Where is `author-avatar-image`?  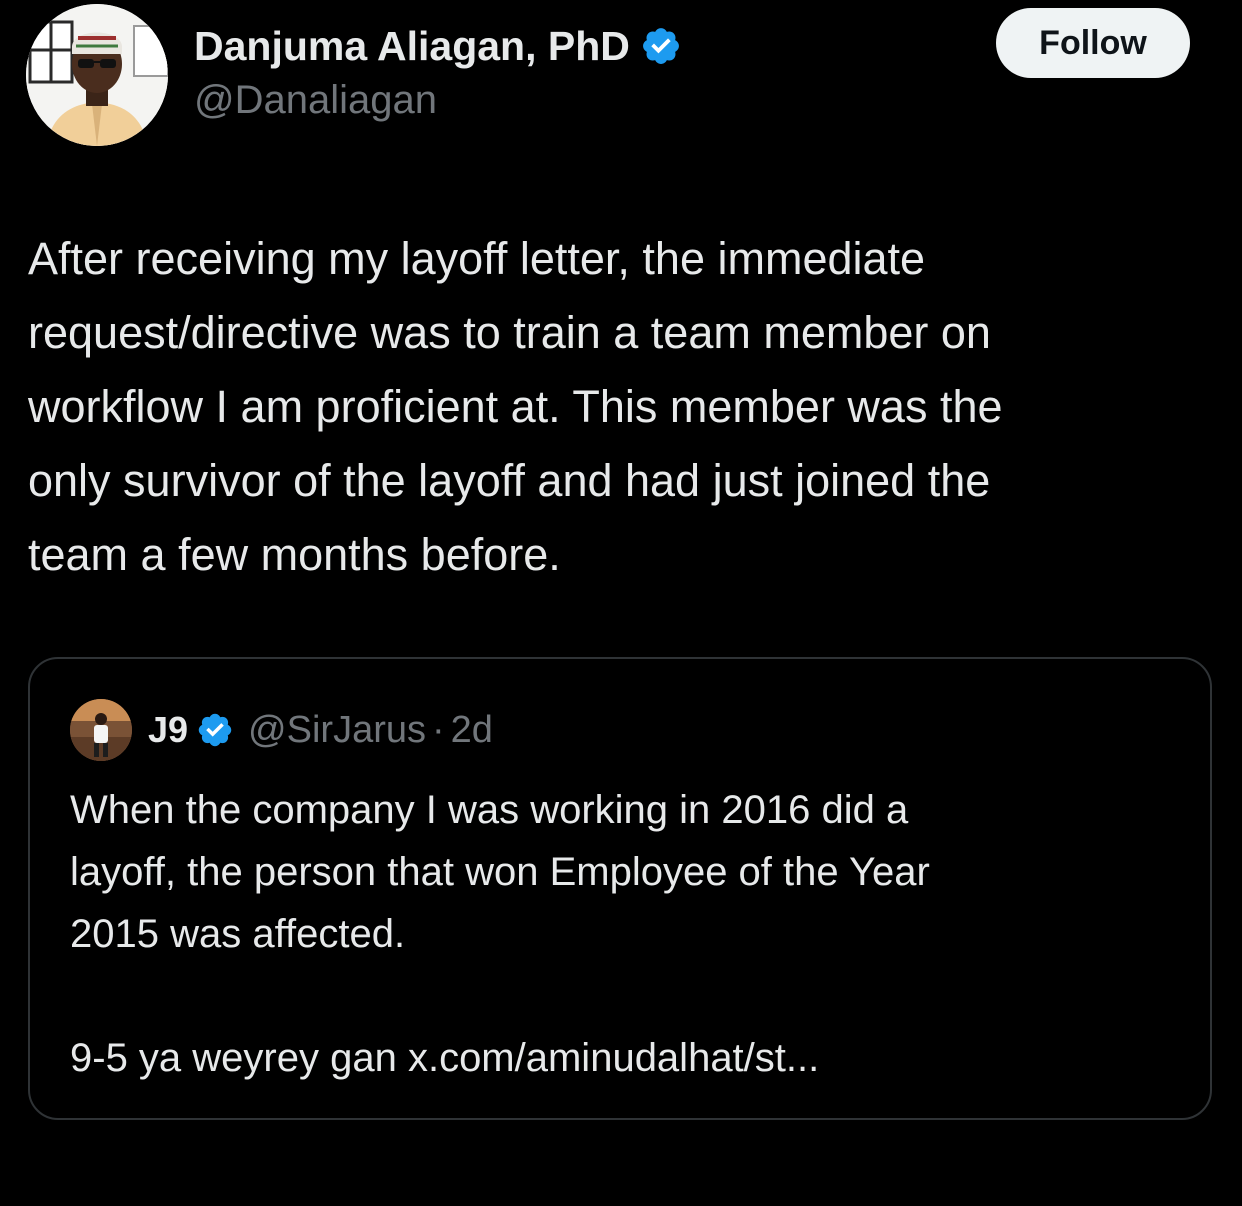
author-avatar-image is located at coordinates (97, 75).